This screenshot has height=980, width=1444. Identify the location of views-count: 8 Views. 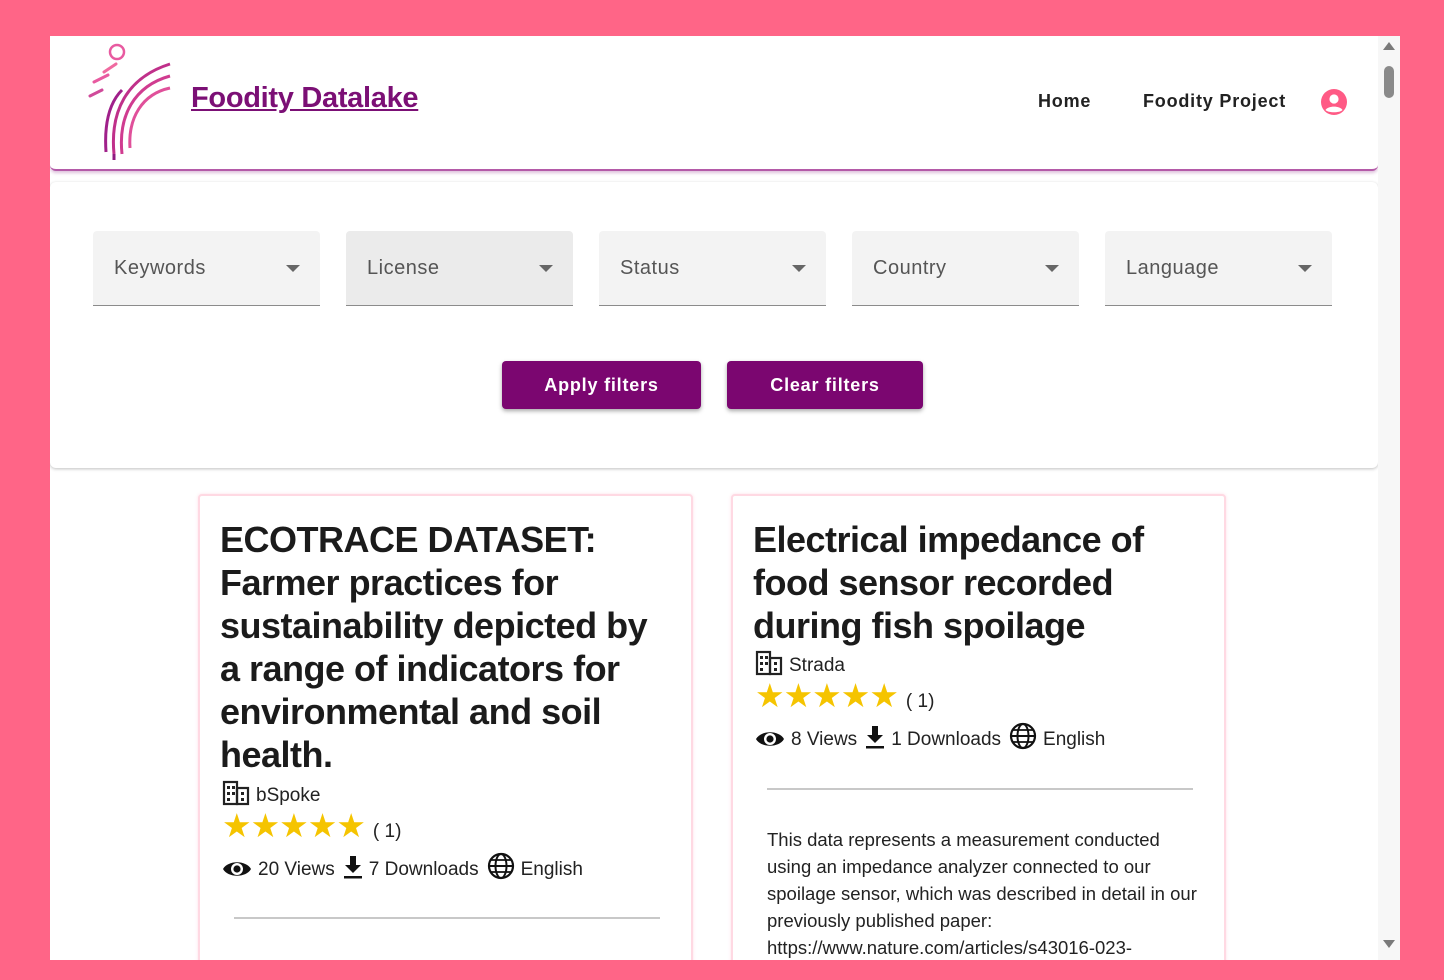
(824, 739).